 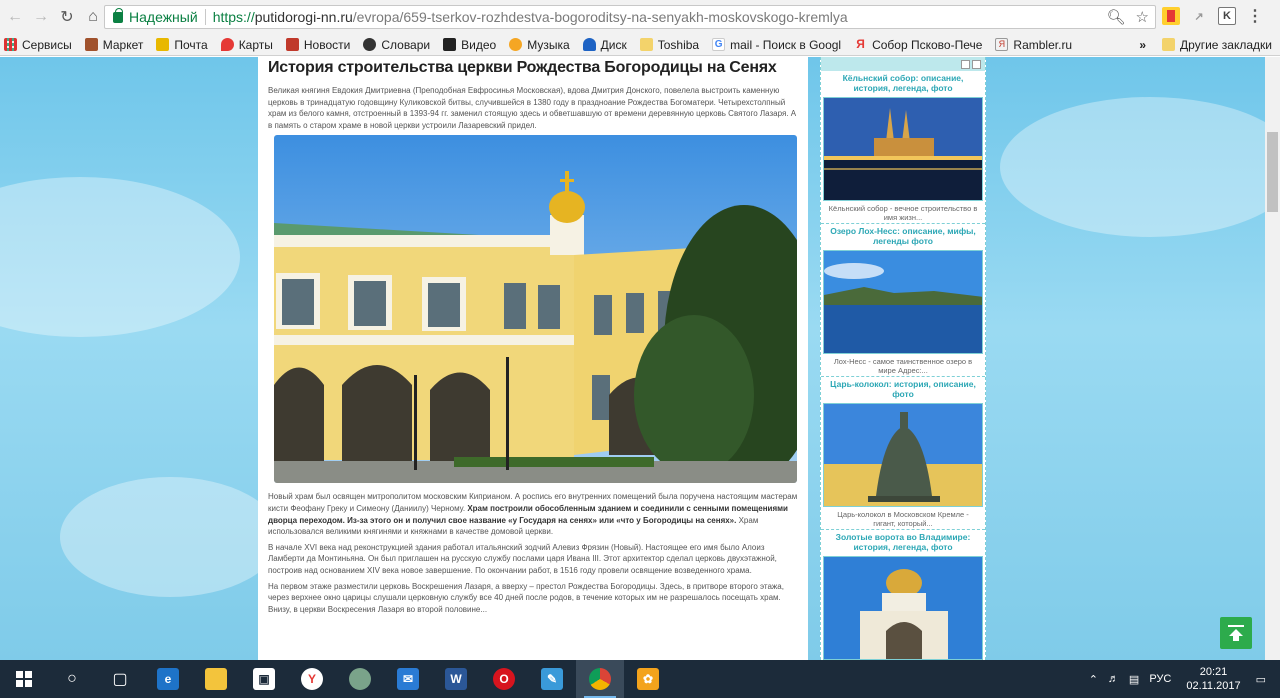 What do you see at coordinates (292, 44) in the screenshot?
I see `news-icon` at bounding box center [292, 44].